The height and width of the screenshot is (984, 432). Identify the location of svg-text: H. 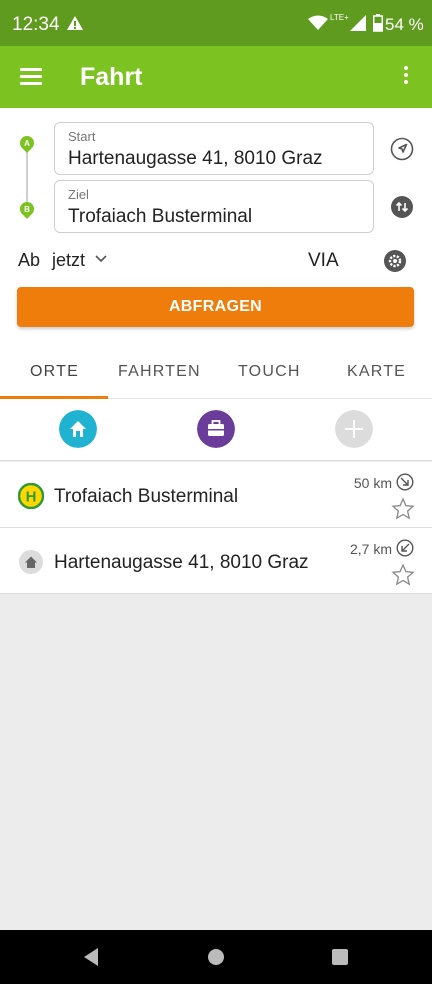
(31, 497).